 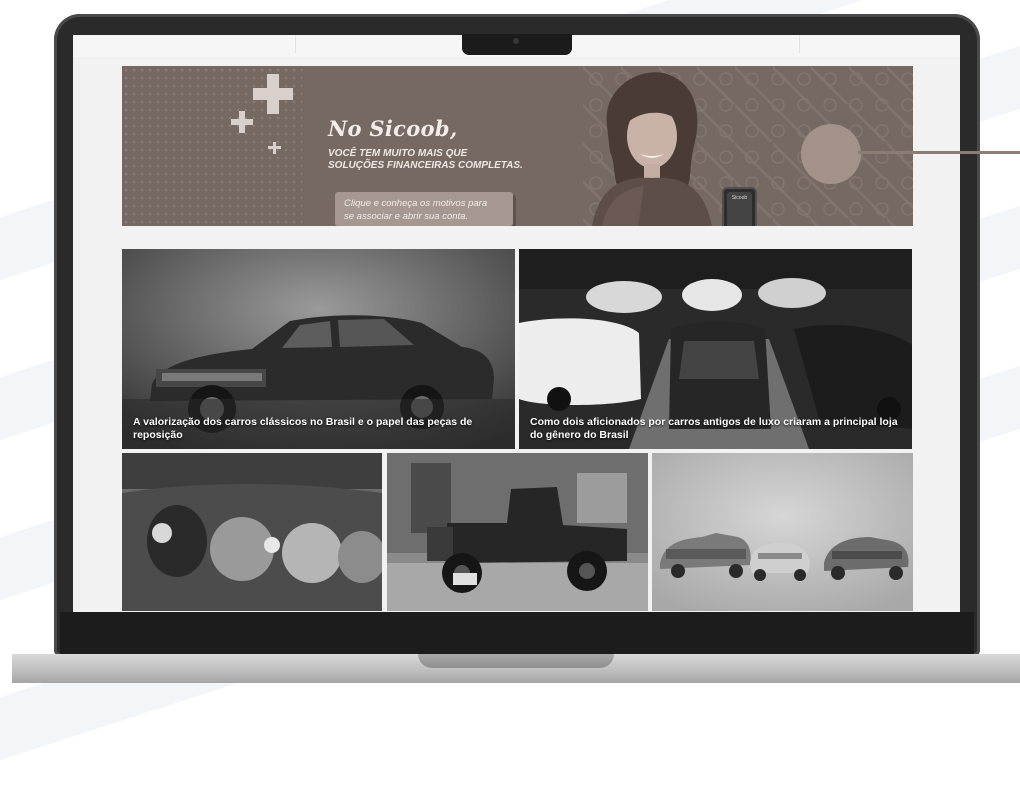 I want to click on vintage-cars-photo, so click(x=252, y=532).